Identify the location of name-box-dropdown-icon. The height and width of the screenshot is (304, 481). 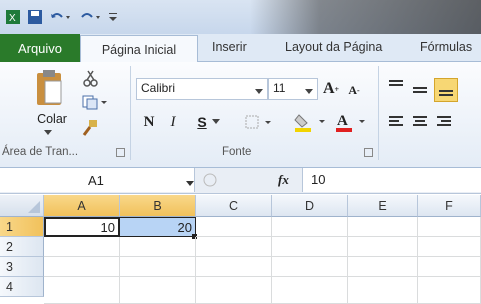
(190, 183).